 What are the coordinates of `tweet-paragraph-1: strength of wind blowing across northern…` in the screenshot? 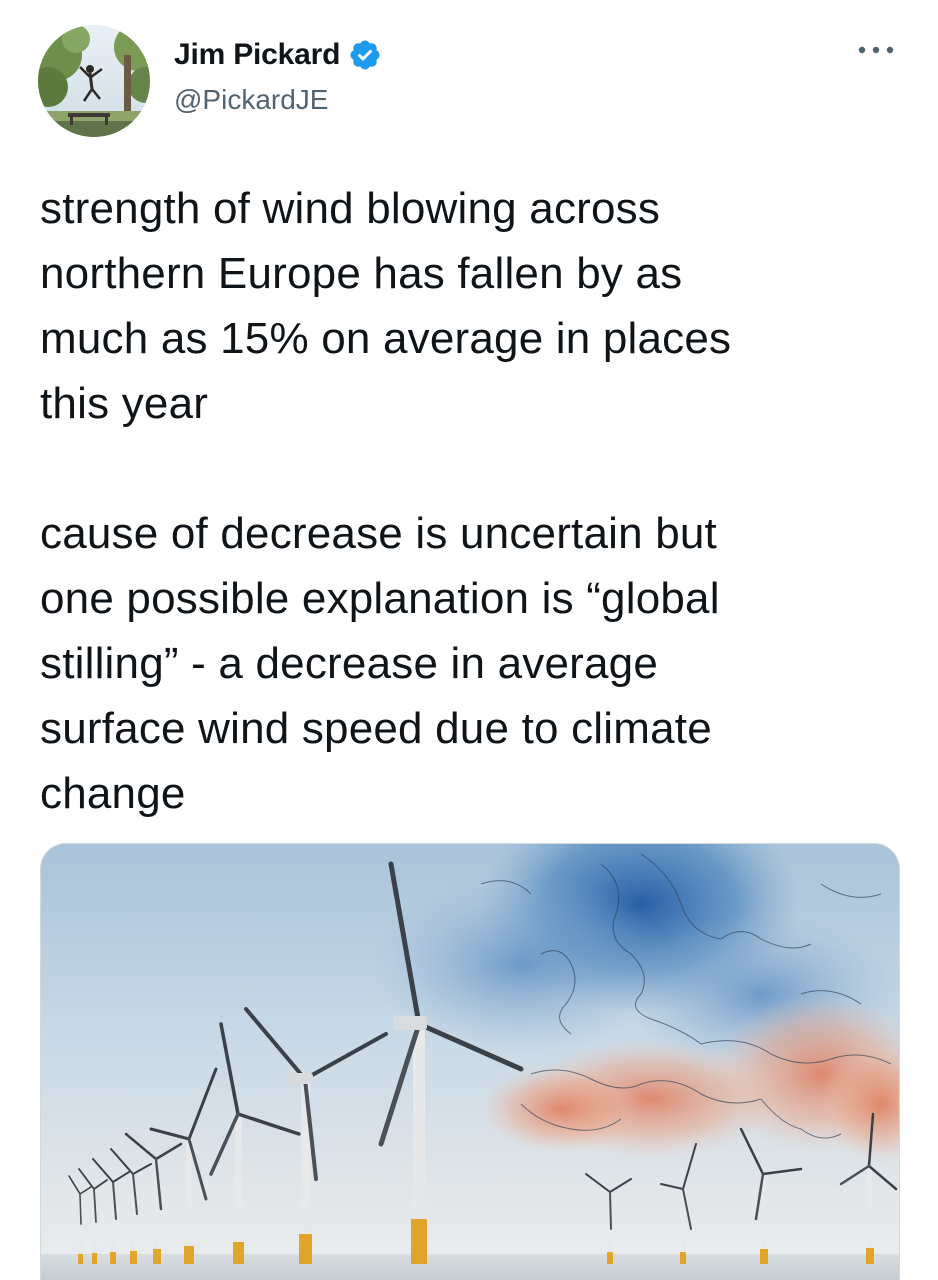 It's located at (386, 306).